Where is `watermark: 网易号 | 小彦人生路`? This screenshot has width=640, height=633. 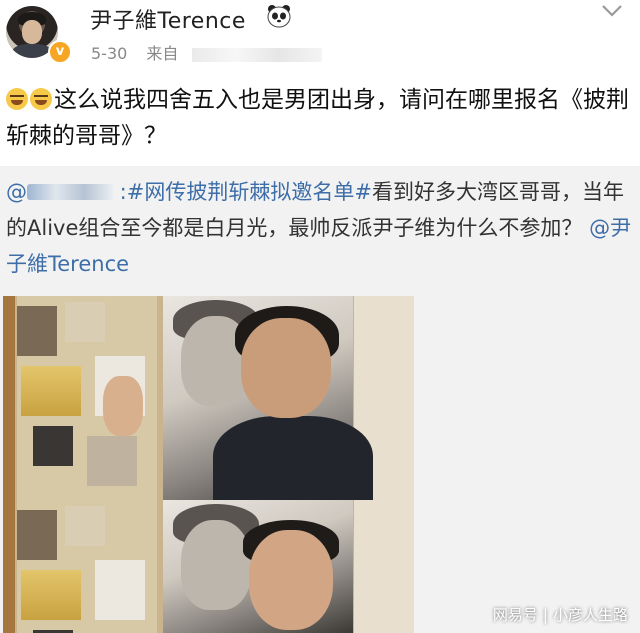 watermark: 网易号 | 小彦人生路 is located at coordinates (560, 615).